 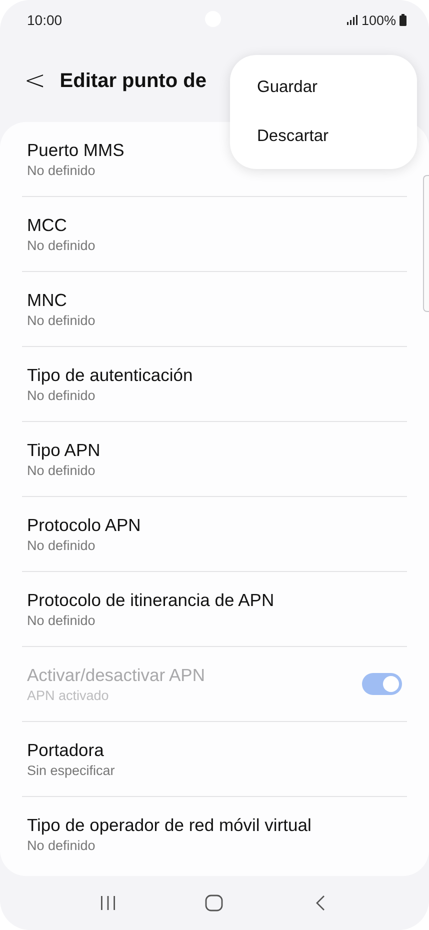 I want to click on setting-title: Puerto MMS, so click(x=75, y=150).